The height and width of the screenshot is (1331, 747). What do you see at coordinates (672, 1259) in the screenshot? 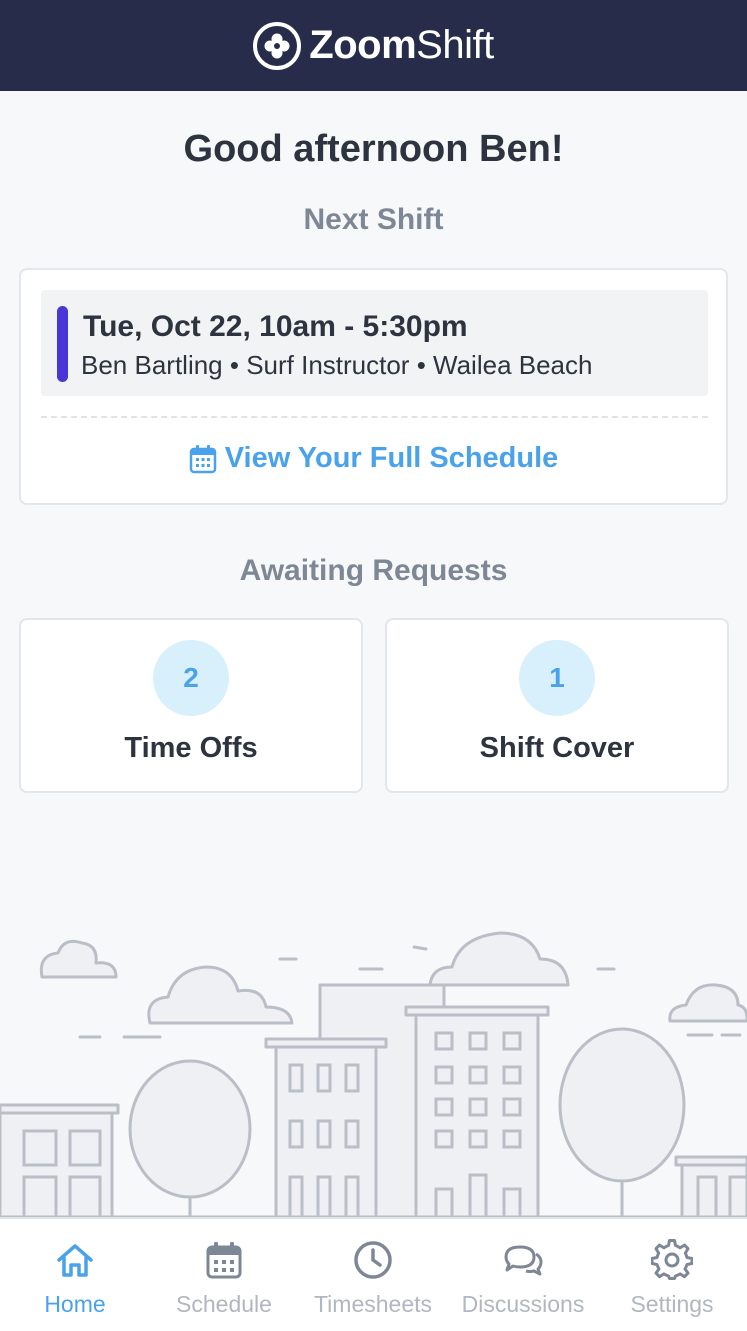
I see `gear-icon` at bounding box center [672, 1259].